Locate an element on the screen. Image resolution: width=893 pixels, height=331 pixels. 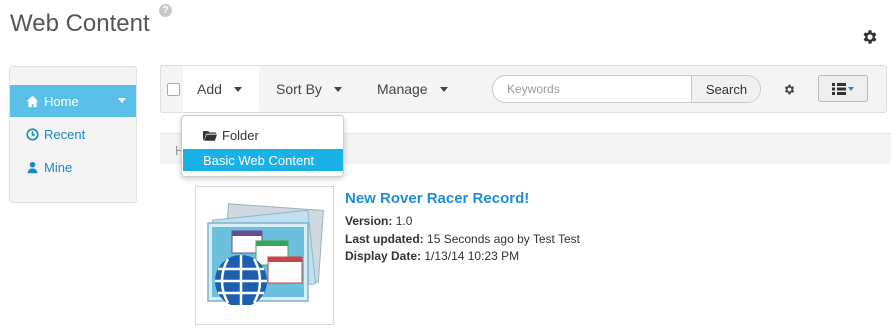
add-button-label: Add is located at coordinates (209, 89).